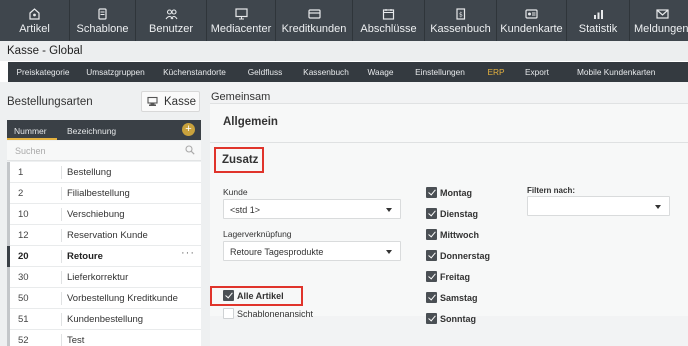  I want to click on list-item-selected: 20 Retoure ···, so click(104, 256).